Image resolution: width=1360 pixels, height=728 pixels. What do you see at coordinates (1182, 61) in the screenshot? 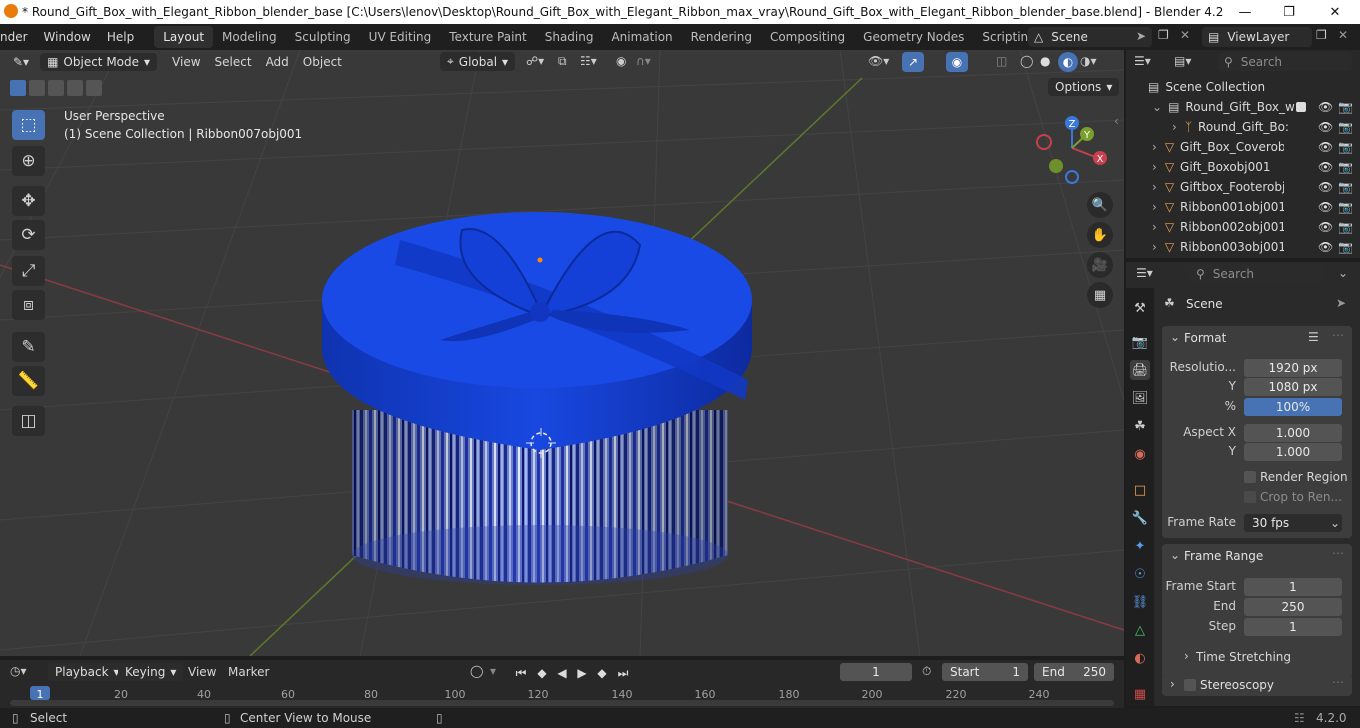
I see `display-mode-icon: ▤▾` at bounding box center [1182, 61].